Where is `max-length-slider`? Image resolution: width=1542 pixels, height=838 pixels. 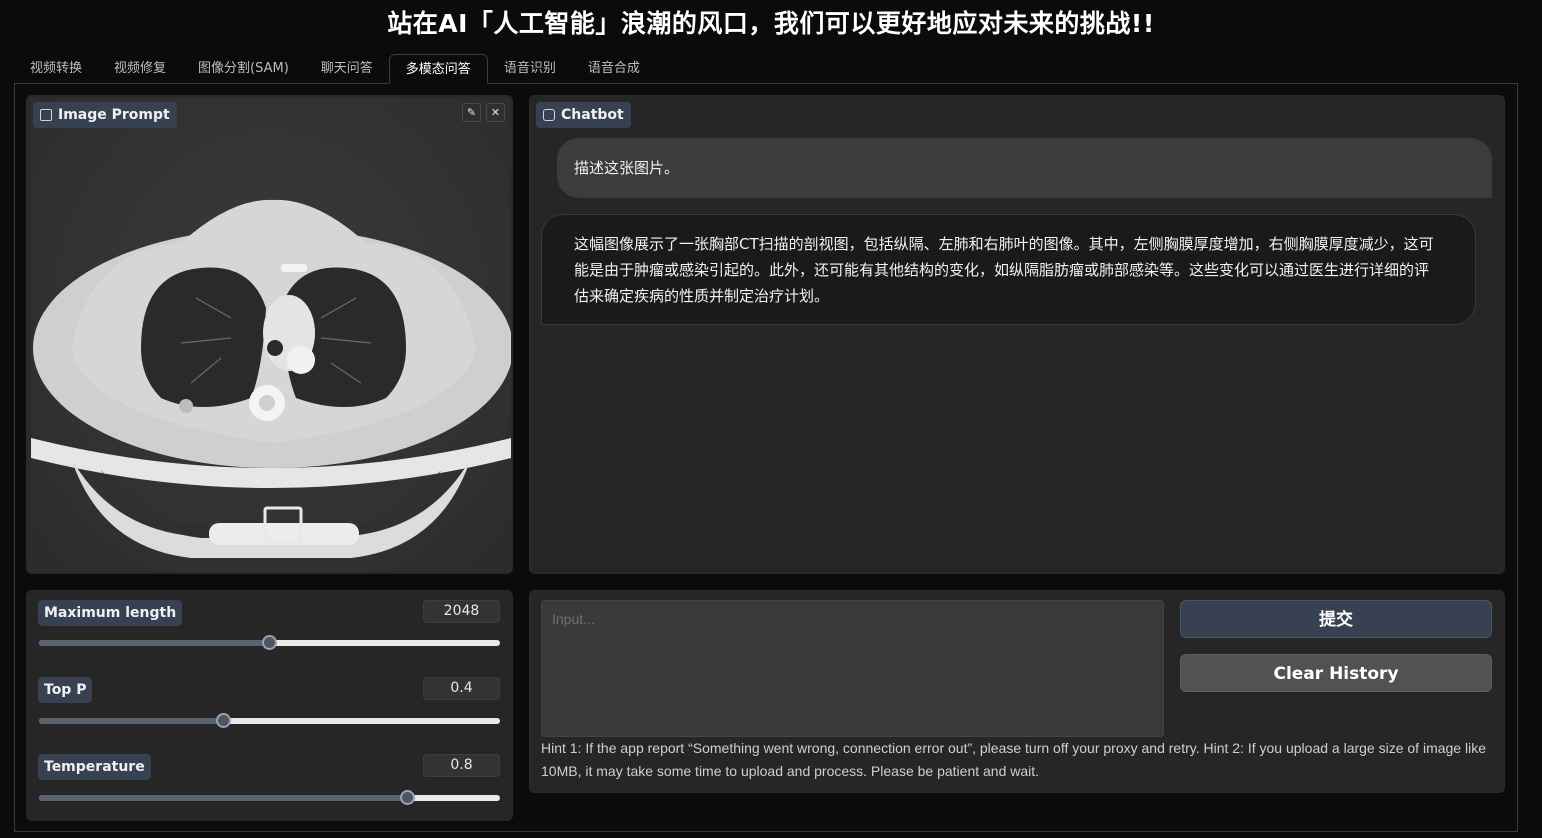 max-length-slider is located at coordinates (269, 642).